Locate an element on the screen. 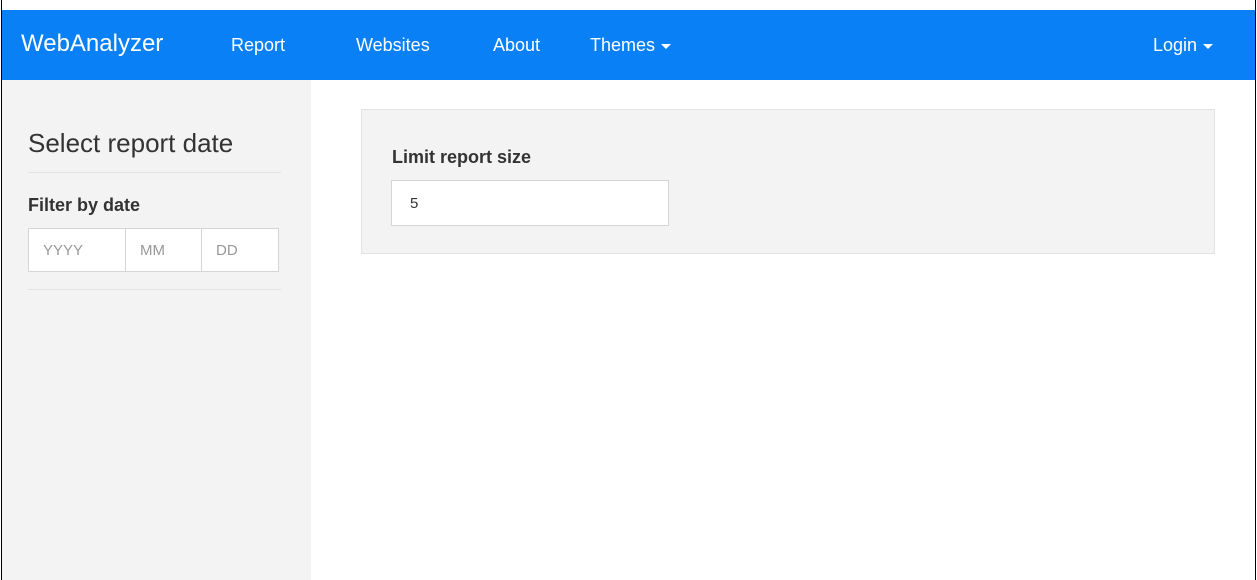  nav-about: About is located at coordinates (516, 45).